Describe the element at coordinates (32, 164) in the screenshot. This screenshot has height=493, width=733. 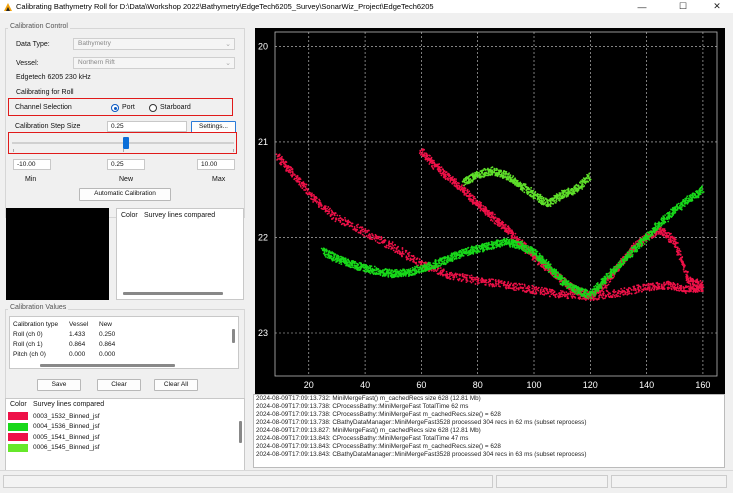
I see `min-value-input: -10.00` at that location.